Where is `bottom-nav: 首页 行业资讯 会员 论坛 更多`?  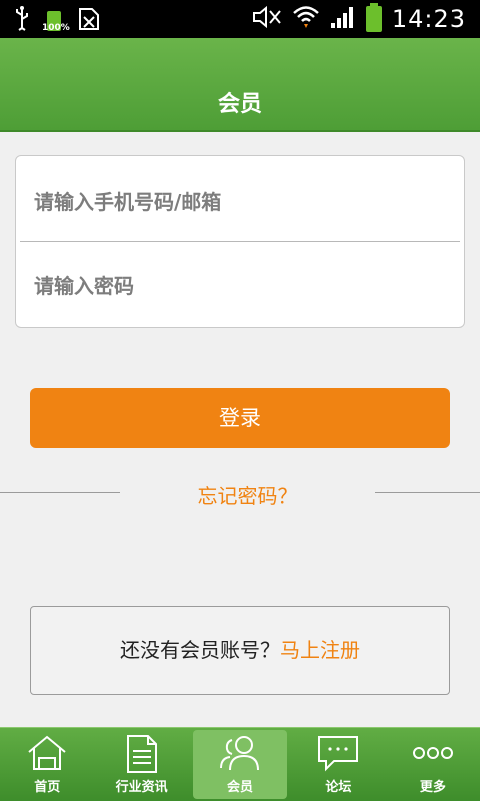 bottom-nav: 首页 行业资讯 会员 论坛 更多 is located at coordinates (240, 764).